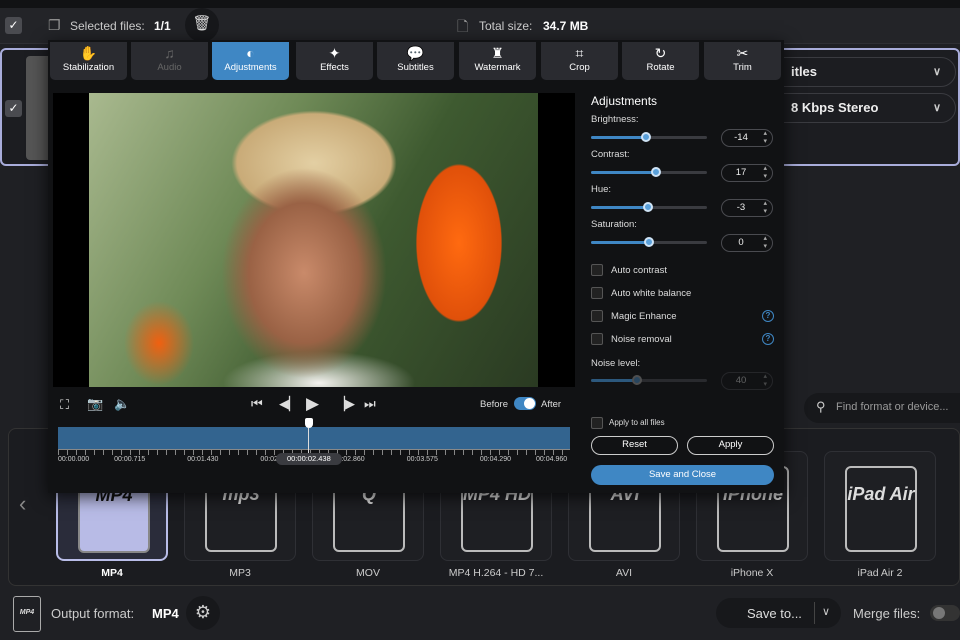 The width and height of the screenshot is (960, 640). What do you see at coordinates (747, 173) in the screenshot?
I see `contrast-stepper: 17 ▴ ▾` at bounding box center [747, 173].